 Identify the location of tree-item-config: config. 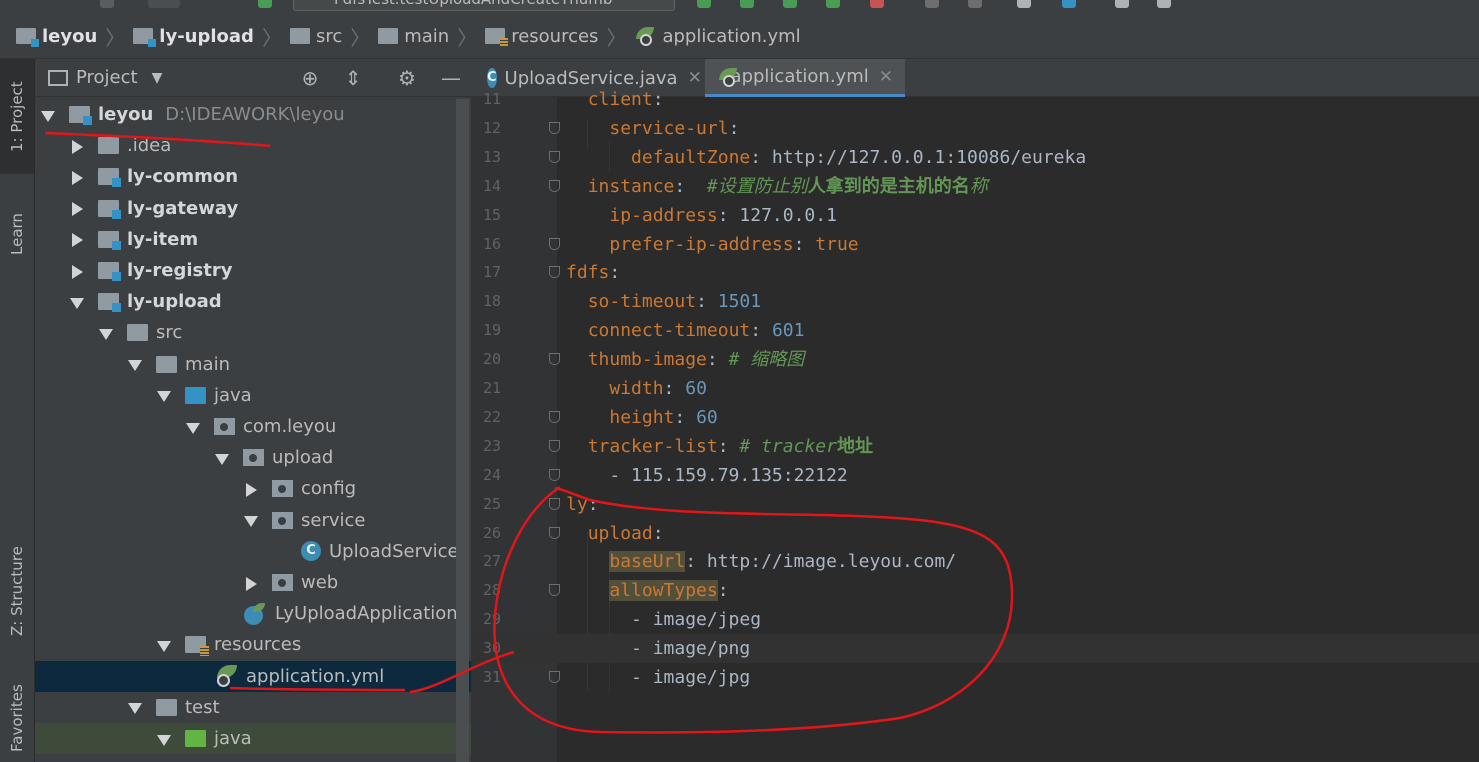
(253, 488).